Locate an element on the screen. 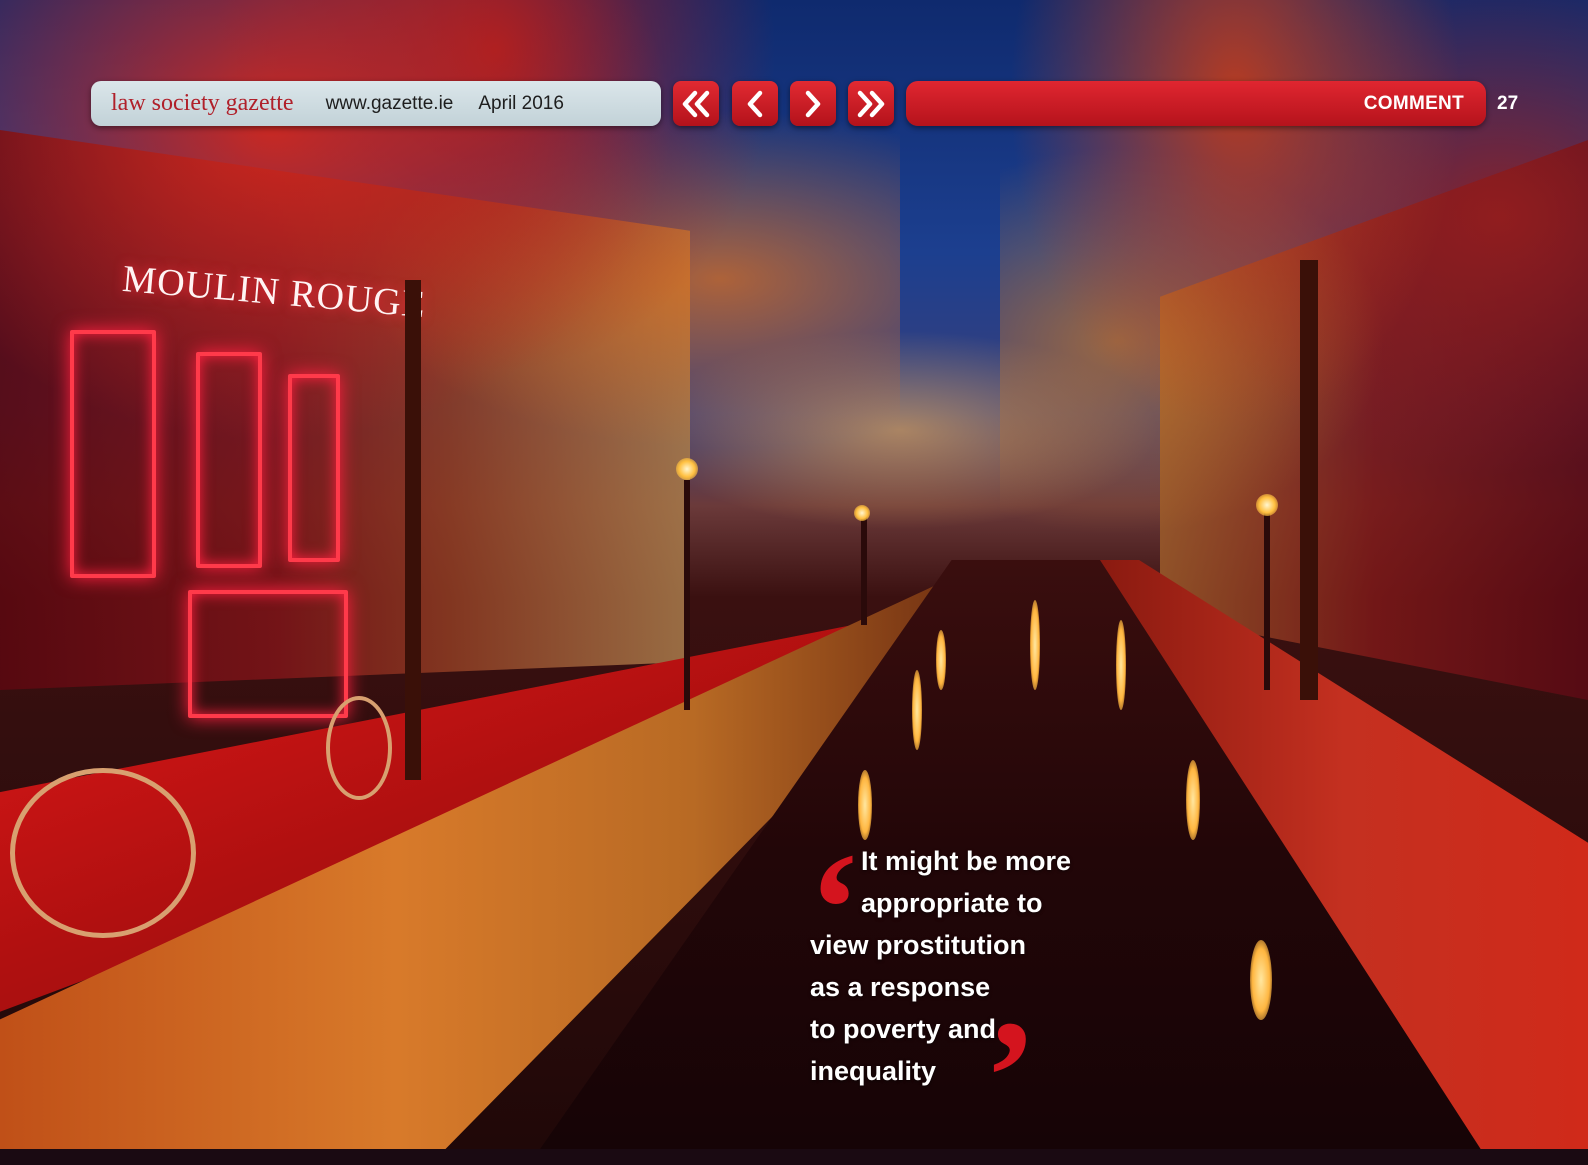 This screenshot has width=1588, height=1165. page-number: 27 is located at coordinates (1508, 103).